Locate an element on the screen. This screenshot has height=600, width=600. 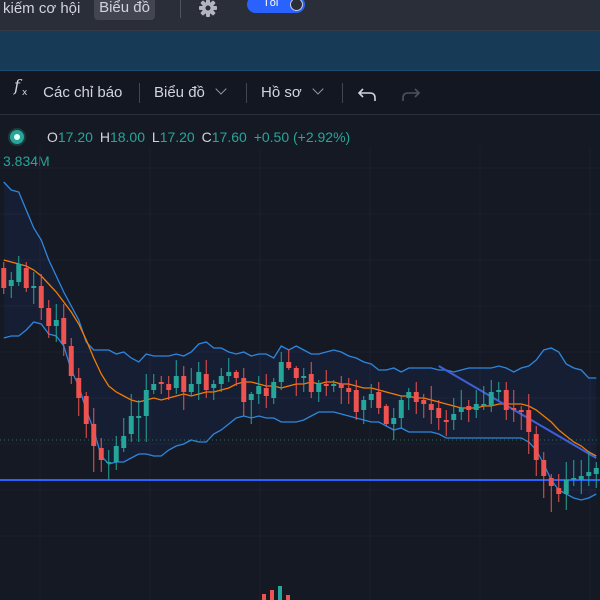
charts-dropdown: Biểu đồ is located at coordinates (190, 93).